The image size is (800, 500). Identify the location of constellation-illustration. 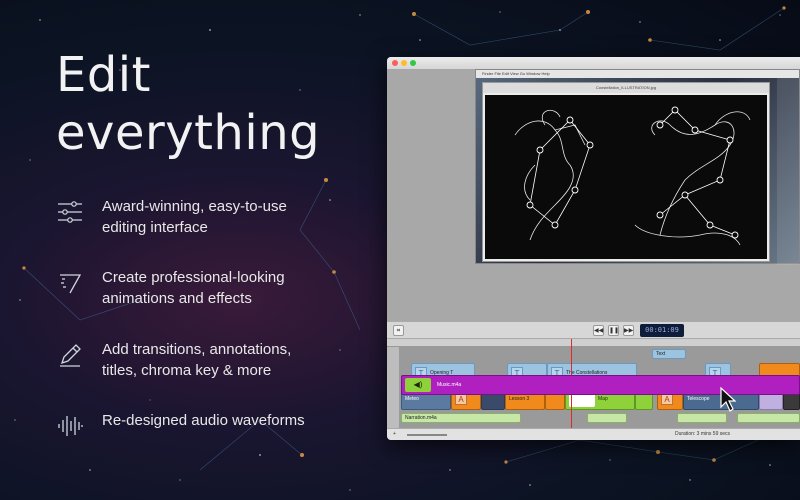
(626, 177).